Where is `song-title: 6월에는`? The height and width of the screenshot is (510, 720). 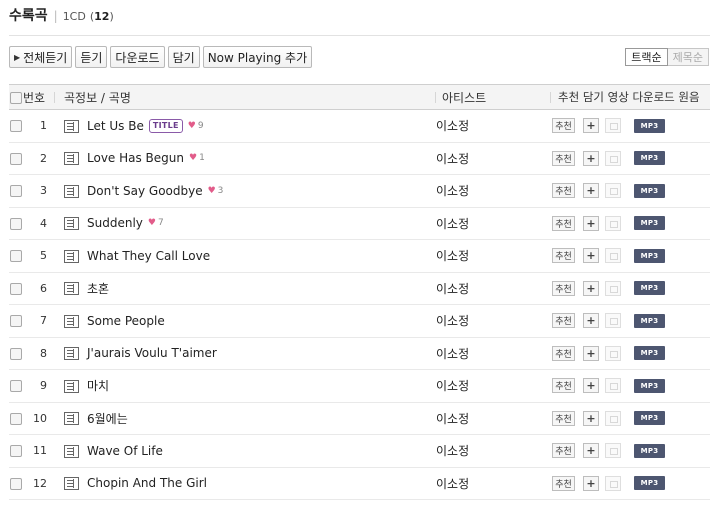
song-title: 6월에는 is located at coordinates (107, 418).